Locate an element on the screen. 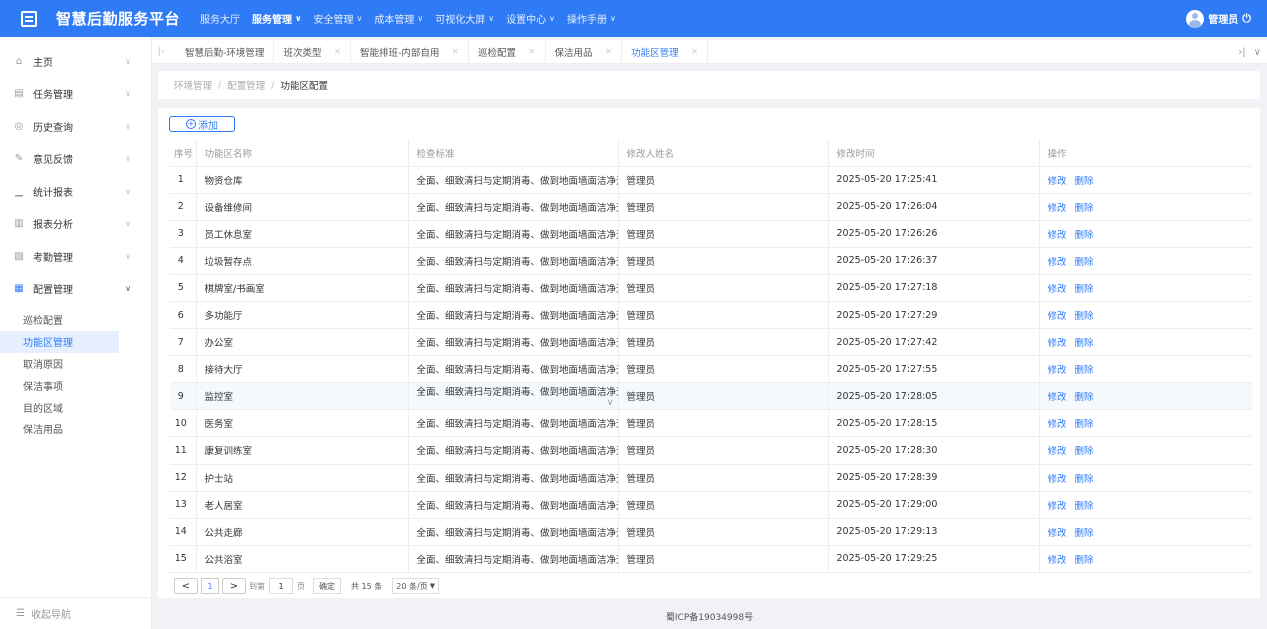 This screenshot has height=629, width=1267. add-button: + 添加 is located at coordinates (202, 124).